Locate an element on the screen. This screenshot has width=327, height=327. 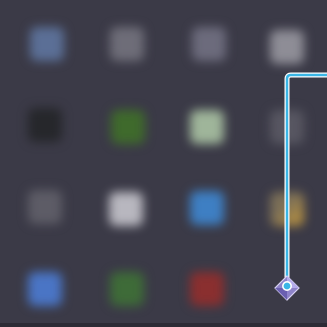
bottom-edge is located at coordinates (163, 325).